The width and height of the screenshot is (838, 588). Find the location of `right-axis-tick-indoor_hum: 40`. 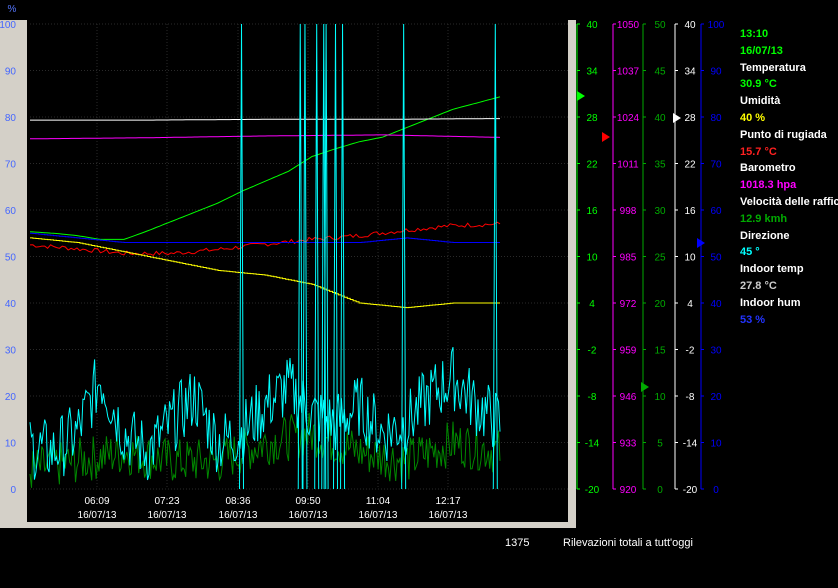

right-axis-tick-indoor_hum: 40 is located at coordinates (716, 304).